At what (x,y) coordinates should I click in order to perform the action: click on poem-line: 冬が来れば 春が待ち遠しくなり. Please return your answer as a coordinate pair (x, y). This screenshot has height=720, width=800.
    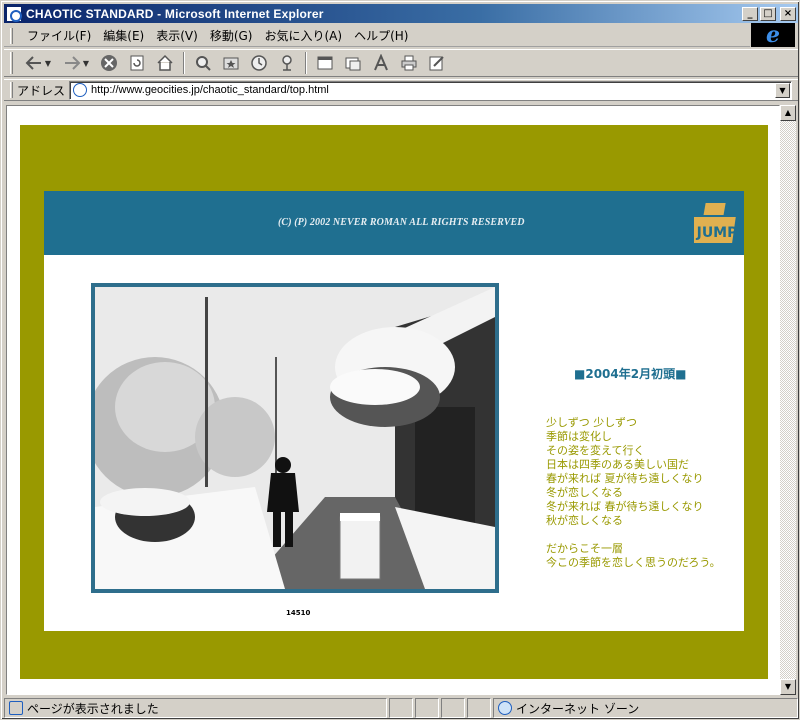
    Looking at the image, I should click on (625, 506).